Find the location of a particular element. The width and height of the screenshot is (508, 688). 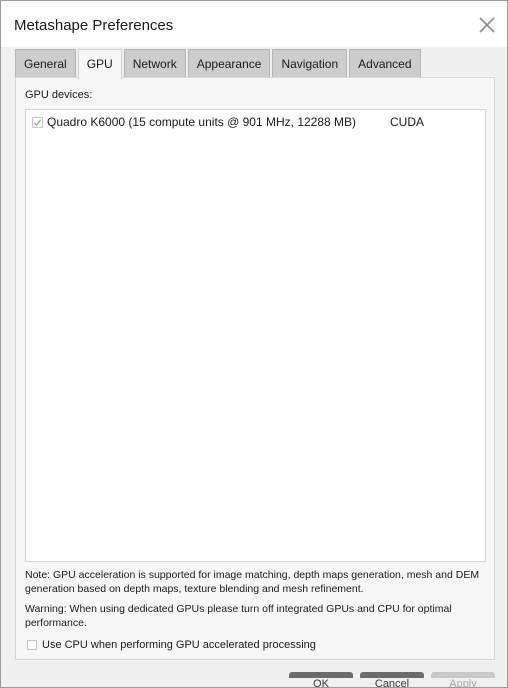

ok-button: OK is located at coordinates (321, 679).